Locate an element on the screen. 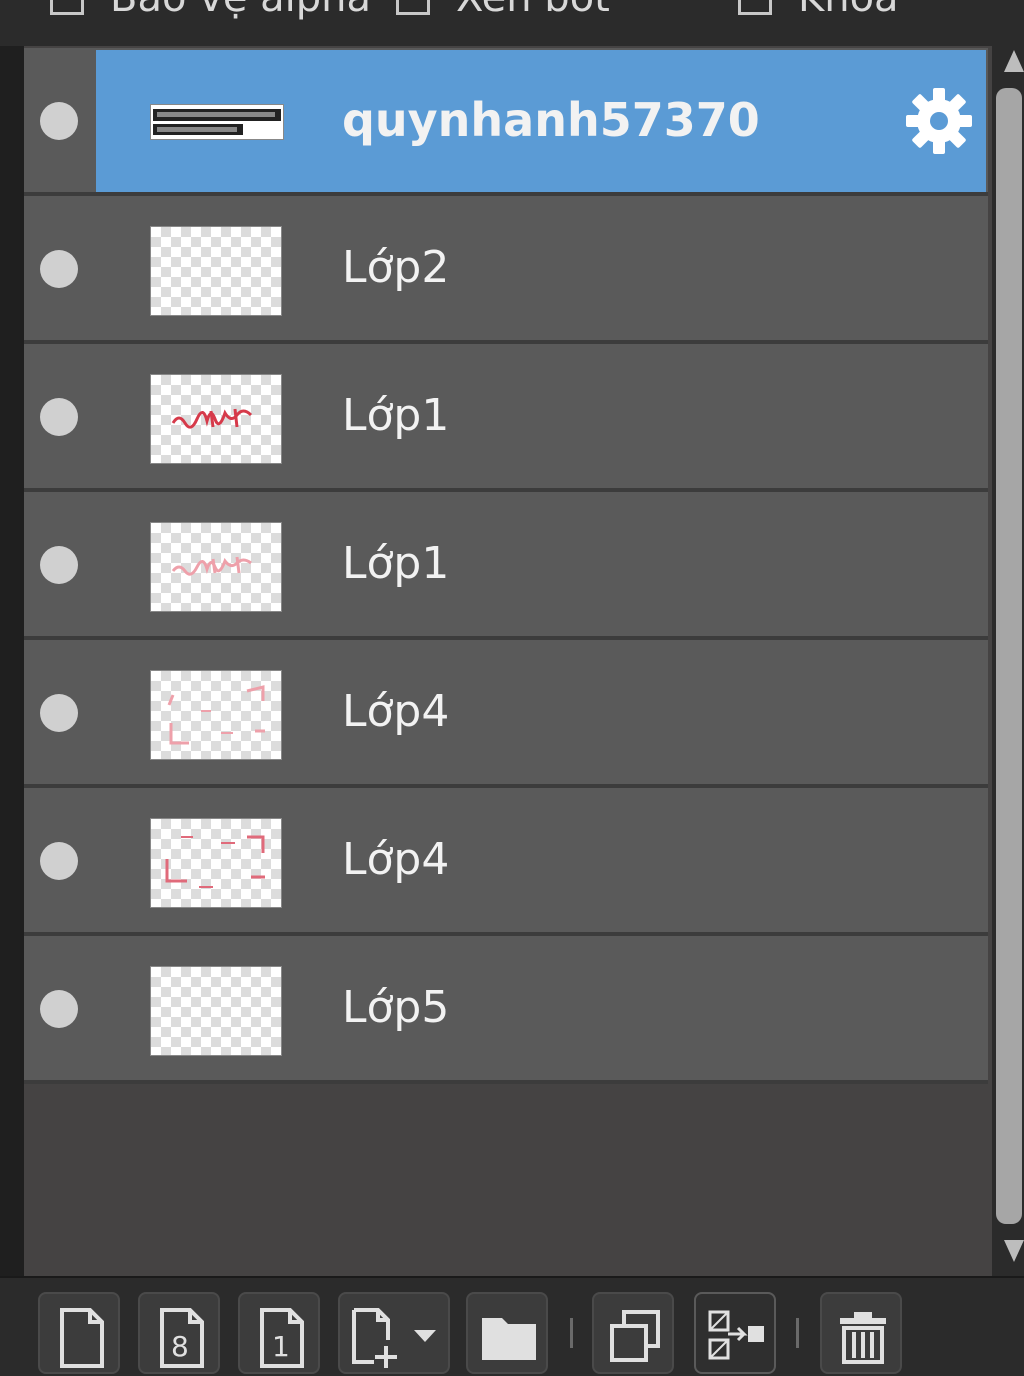 This screenshot has height=1376, width=1024. new-special-layer-button is located at coordinates (394, 1333).